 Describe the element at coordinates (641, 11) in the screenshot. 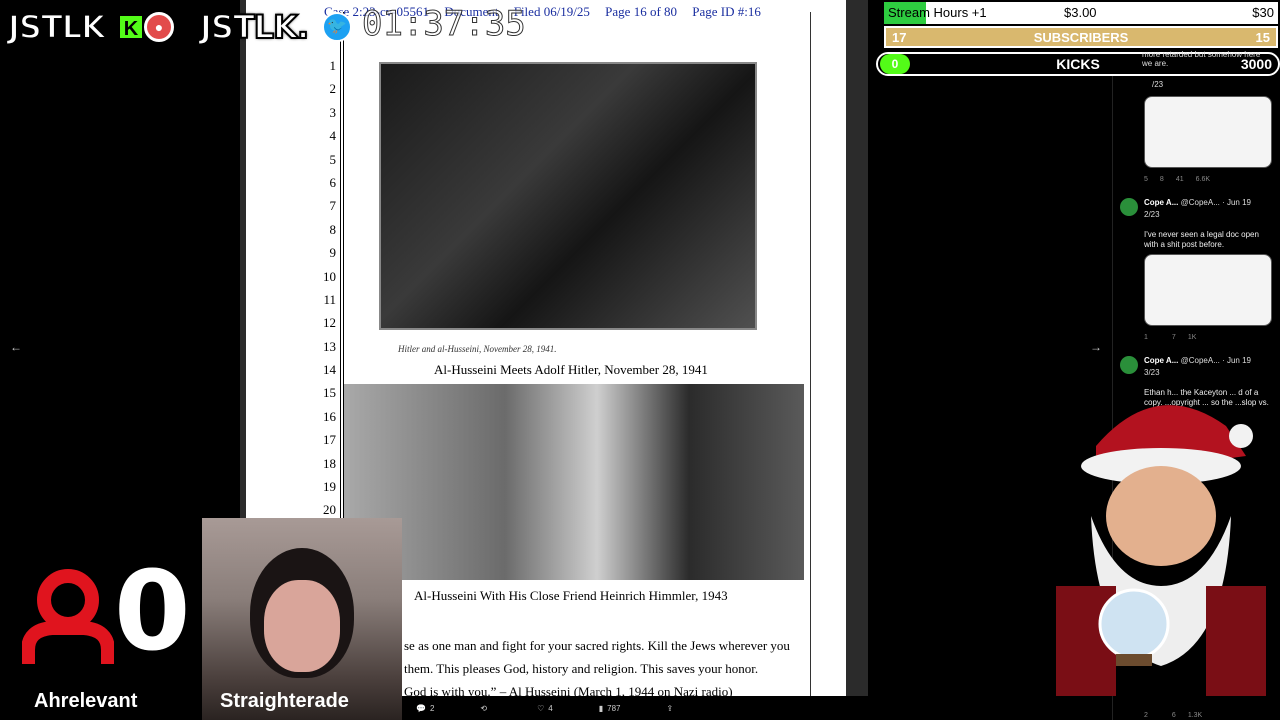

I see `doc-page: Page 16 of 80` at that location.